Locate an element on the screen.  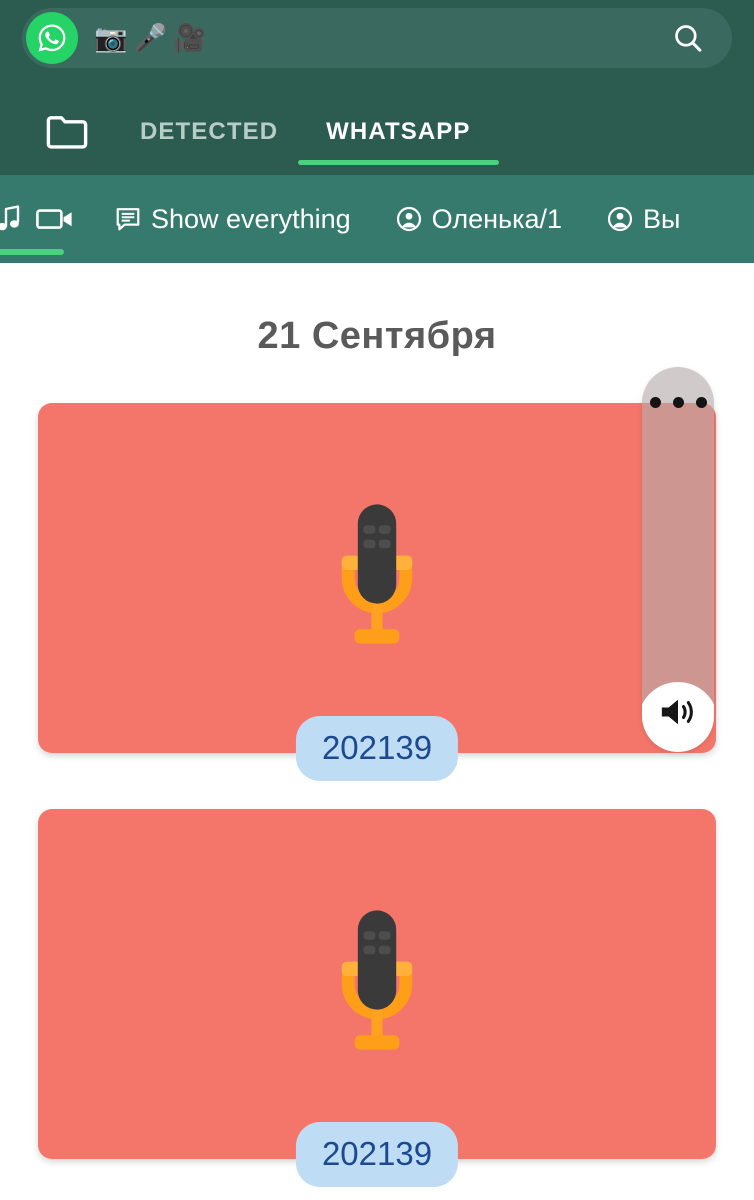
filter-chip-vy: Вы is located at coordinates (643, 219).